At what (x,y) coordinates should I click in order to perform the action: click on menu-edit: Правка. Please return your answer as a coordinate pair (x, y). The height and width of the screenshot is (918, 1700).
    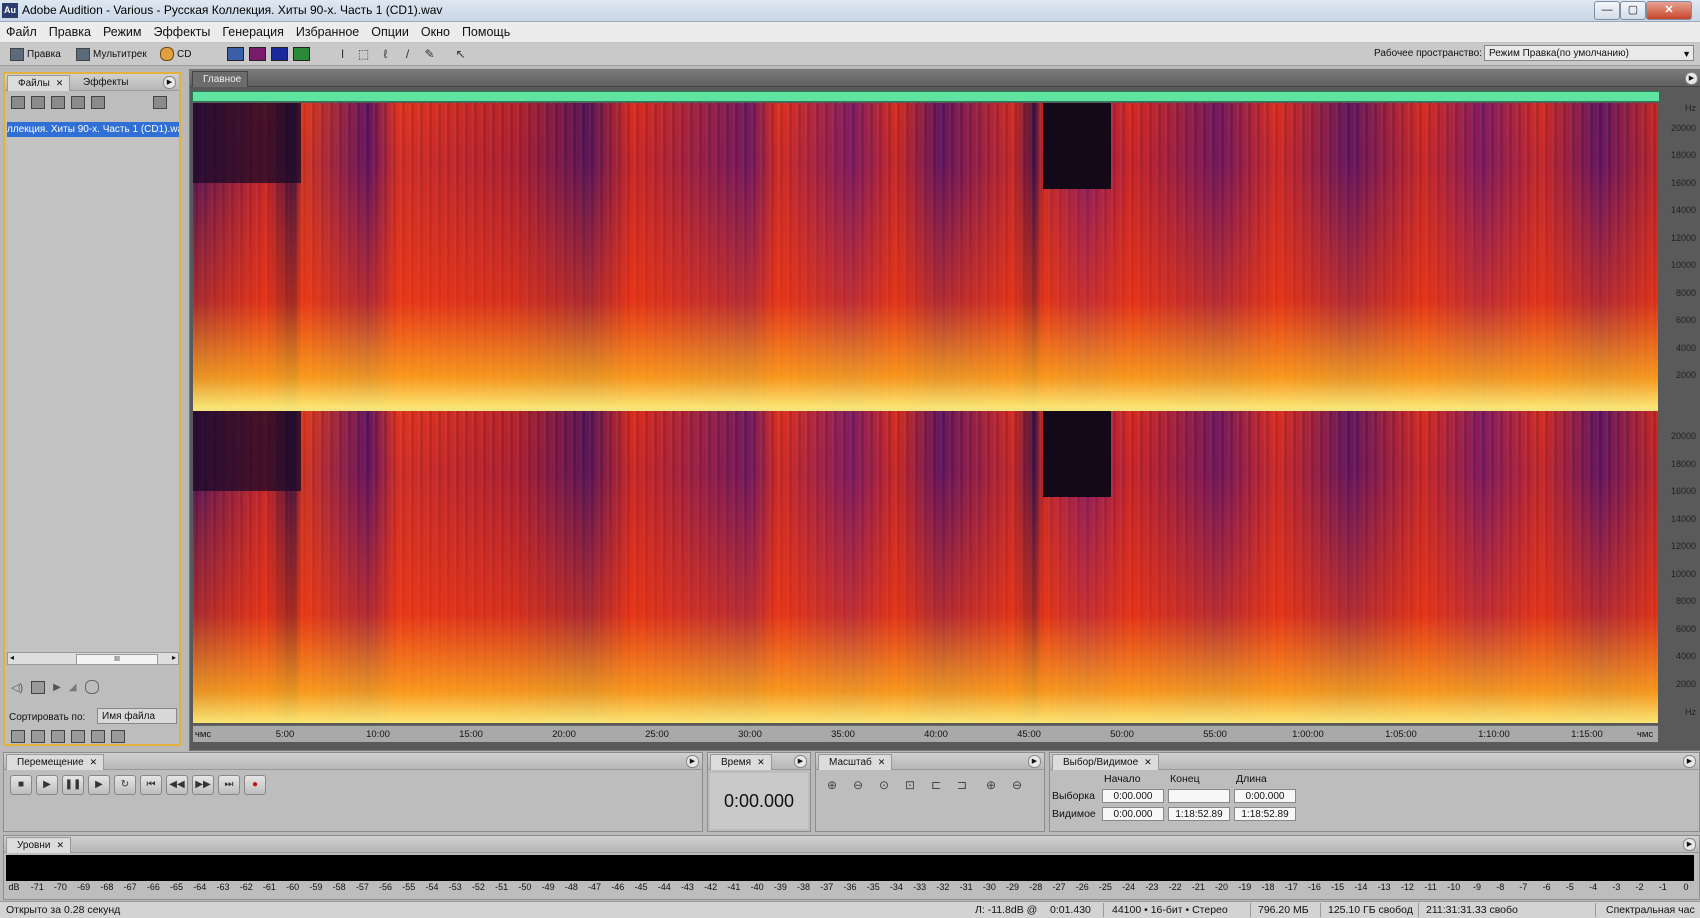
    Looking at the image, I should click on (70, 32).